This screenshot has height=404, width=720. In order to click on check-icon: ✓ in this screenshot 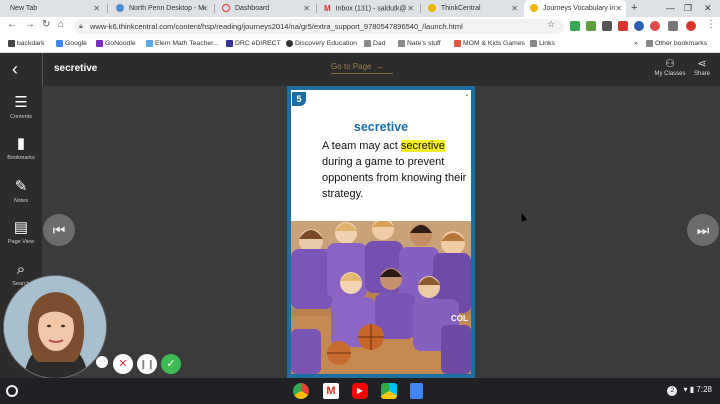, I will do `click(171, 364)`.